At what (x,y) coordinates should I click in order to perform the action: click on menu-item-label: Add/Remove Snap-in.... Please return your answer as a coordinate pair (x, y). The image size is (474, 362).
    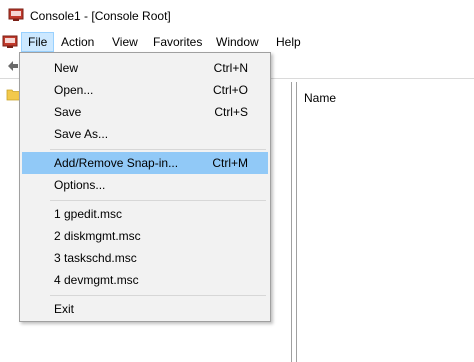
    Looking at the image, I should click on (116, 163).